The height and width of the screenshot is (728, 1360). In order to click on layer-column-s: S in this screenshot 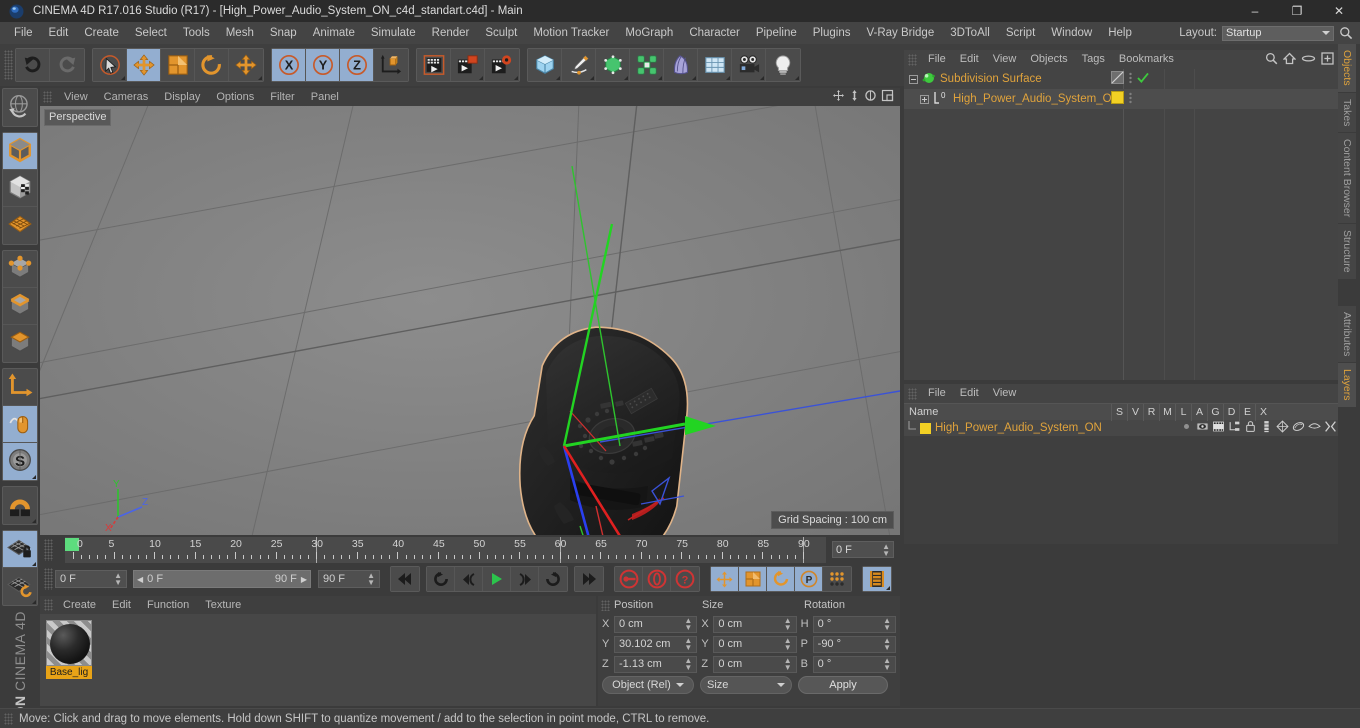, I will do `click(1119, 412)`.